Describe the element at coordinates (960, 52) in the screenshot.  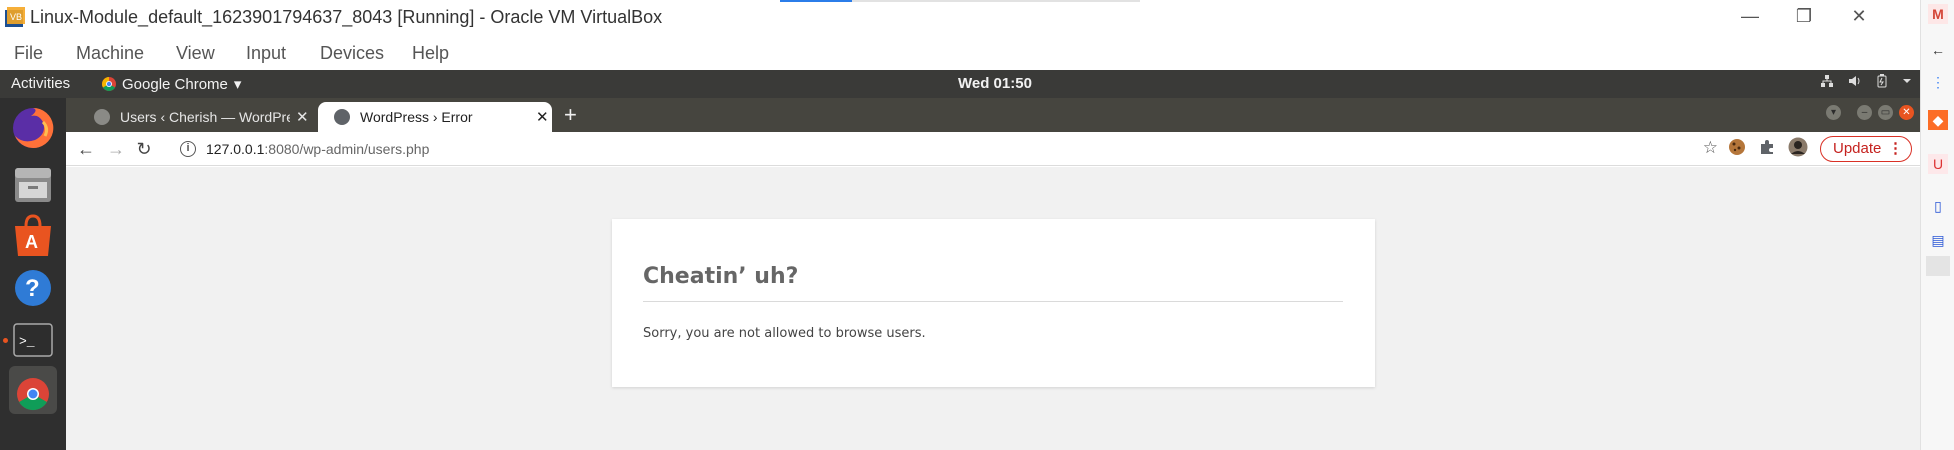
I see `vbox-menubar: File Machine View Input Devices Help` at that location.